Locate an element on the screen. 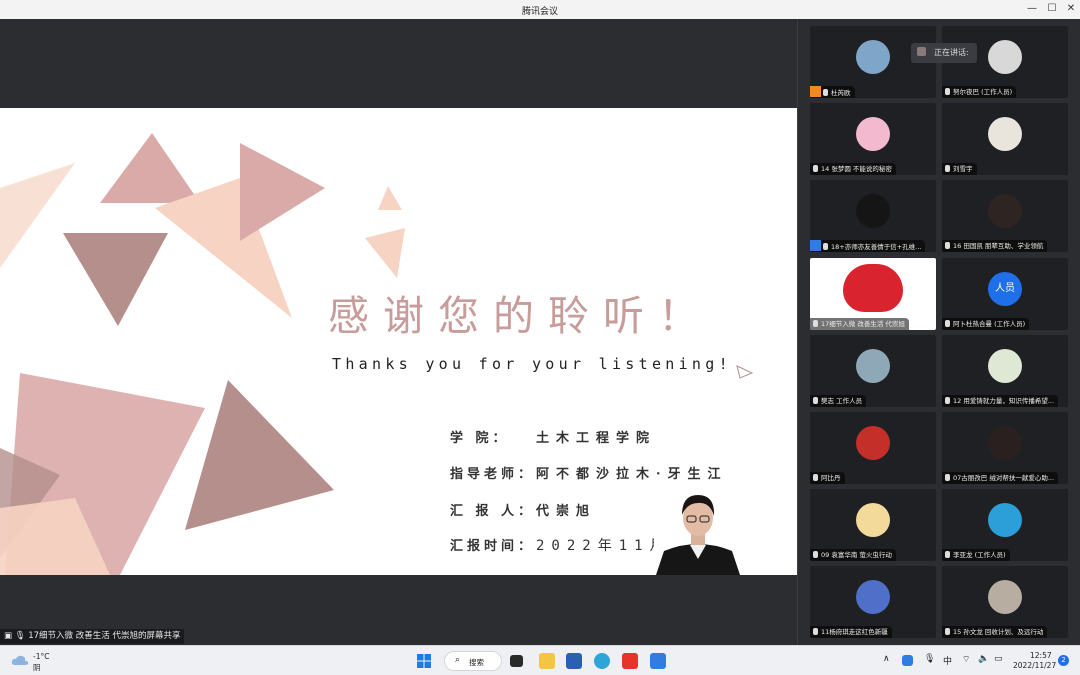 The height and width of the screenshot is (675, 1080). search-label: 搜索 is located at coordinates (476, 662).